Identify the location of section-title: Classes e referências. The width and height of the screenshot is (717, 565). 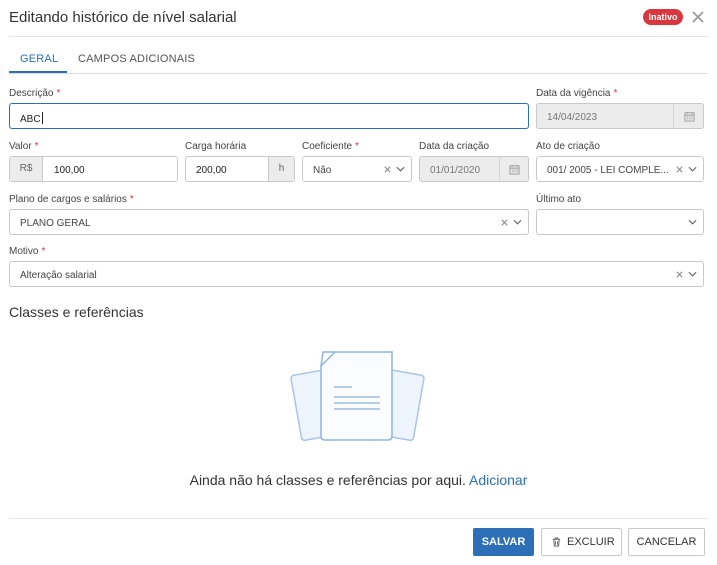
(76, 312).